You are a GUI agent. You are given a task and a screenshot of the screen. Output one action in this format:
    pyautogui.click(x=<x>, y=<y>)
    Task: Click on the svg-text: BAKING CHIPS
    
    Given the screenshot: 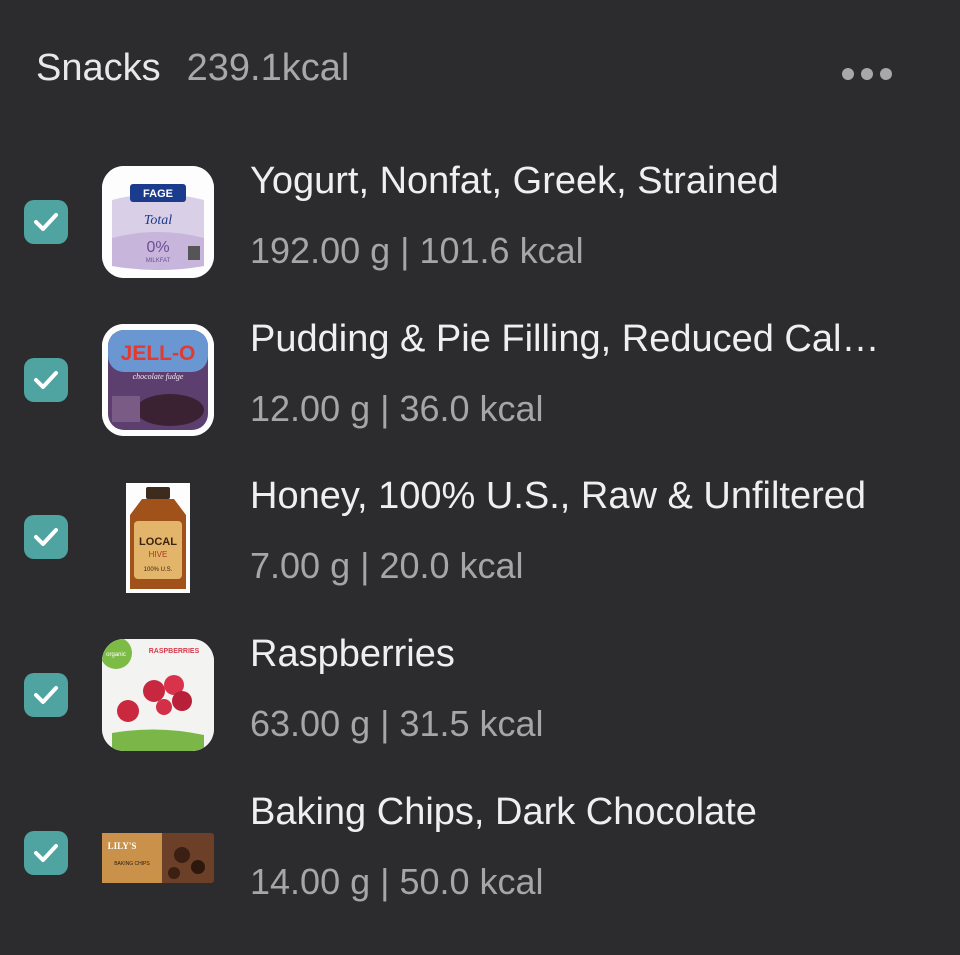 What is the action you would take?
    pyautogui.click(x=132, y=864)
    